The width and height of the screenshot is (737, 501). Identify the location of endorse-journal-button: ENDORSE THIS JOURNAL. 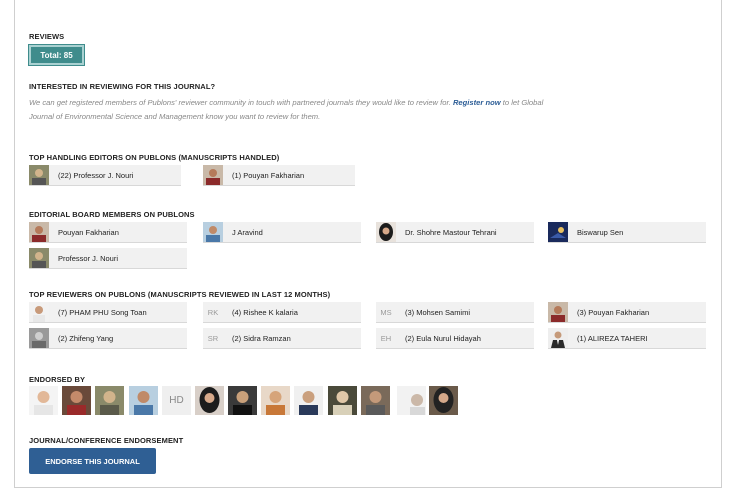
(92, 461).